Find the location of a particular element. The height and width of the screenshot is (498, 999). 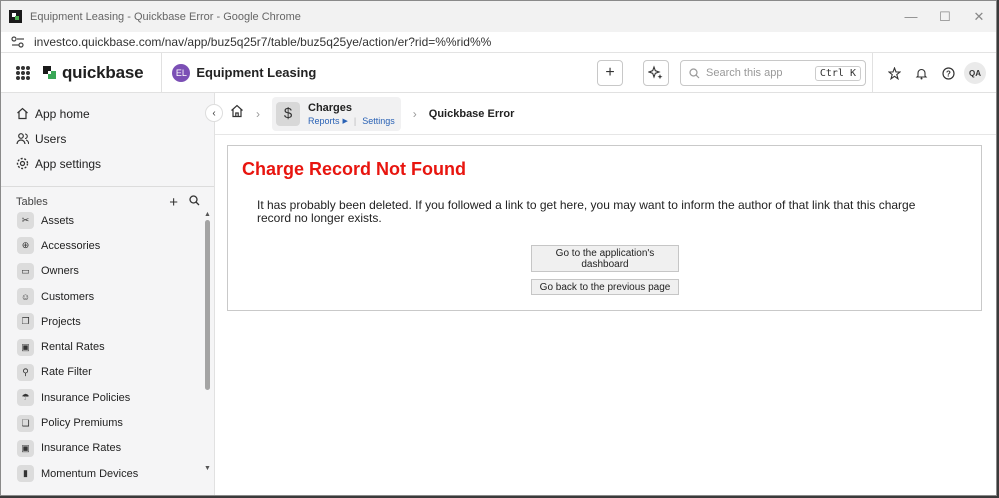

table-item-assets: ✂ Assets is located at coordinates (101, 220).